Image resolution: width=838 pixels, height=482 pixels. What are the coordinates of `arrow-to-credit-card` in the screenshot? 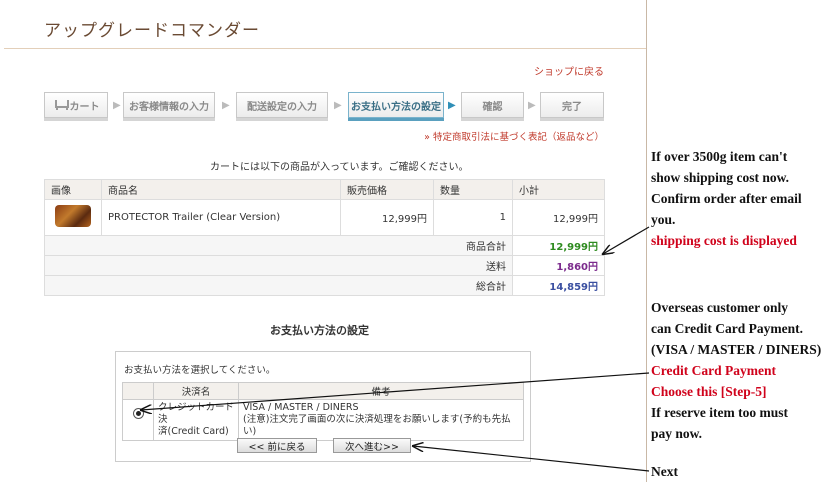 It's located at (395, 391).